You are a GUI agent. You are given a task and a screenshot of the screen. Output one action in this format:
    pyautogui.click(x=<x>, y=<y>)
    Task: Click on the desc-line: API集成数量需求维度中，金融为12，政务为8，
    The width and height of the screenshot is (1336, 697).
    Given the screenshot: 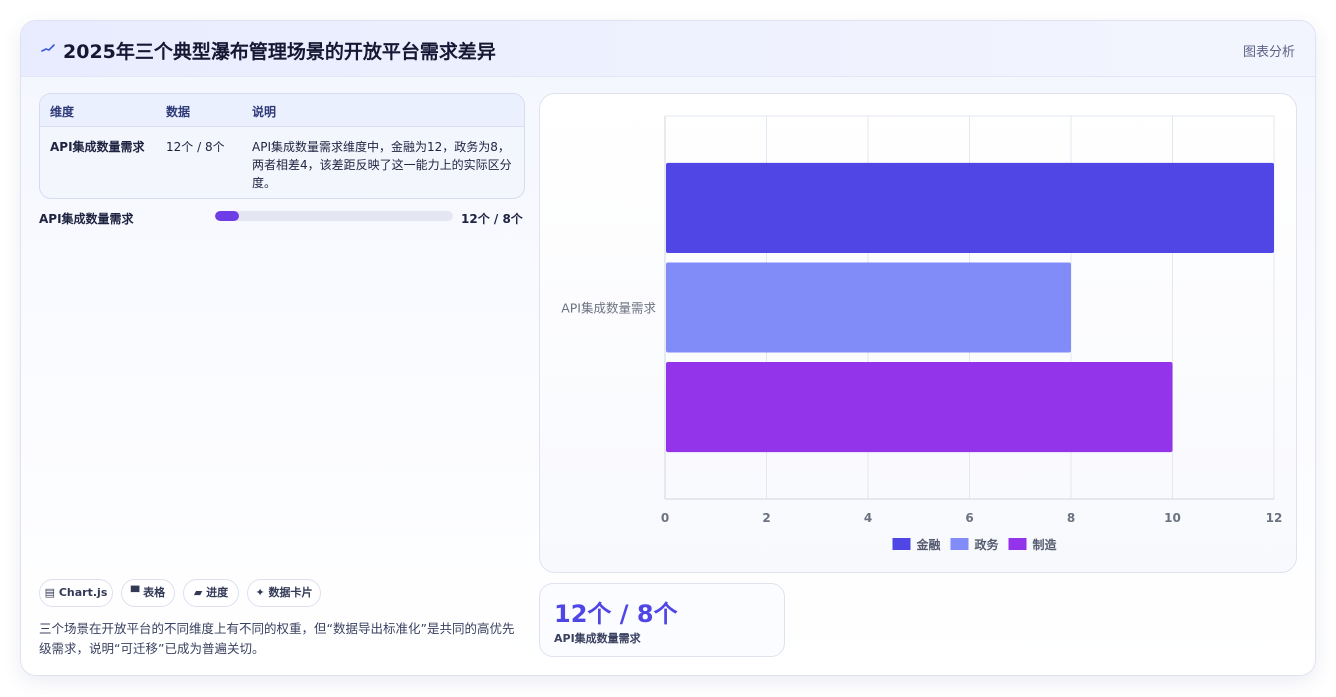 What is the action you would take?
    pyautogui.click(x=381, y=147)
    